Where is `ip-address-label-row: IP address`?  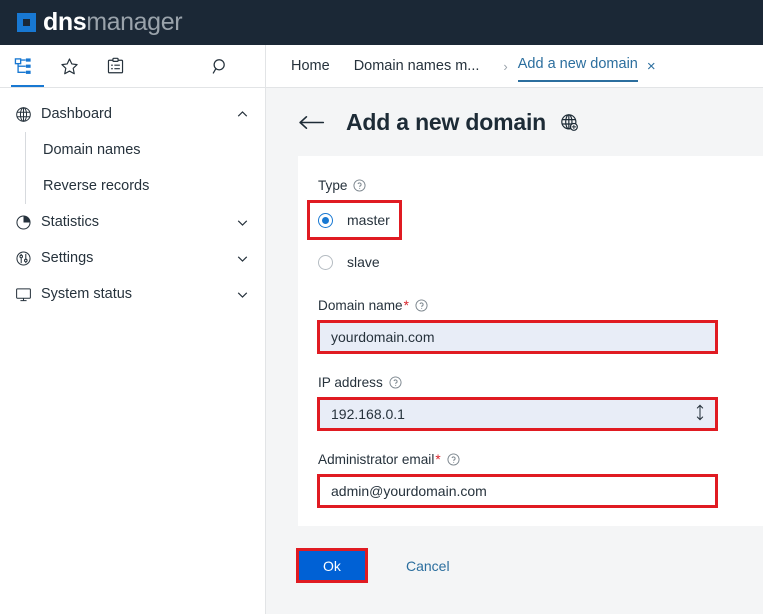 ip-address-label-row: IP address is located at coordinates (540, 382).